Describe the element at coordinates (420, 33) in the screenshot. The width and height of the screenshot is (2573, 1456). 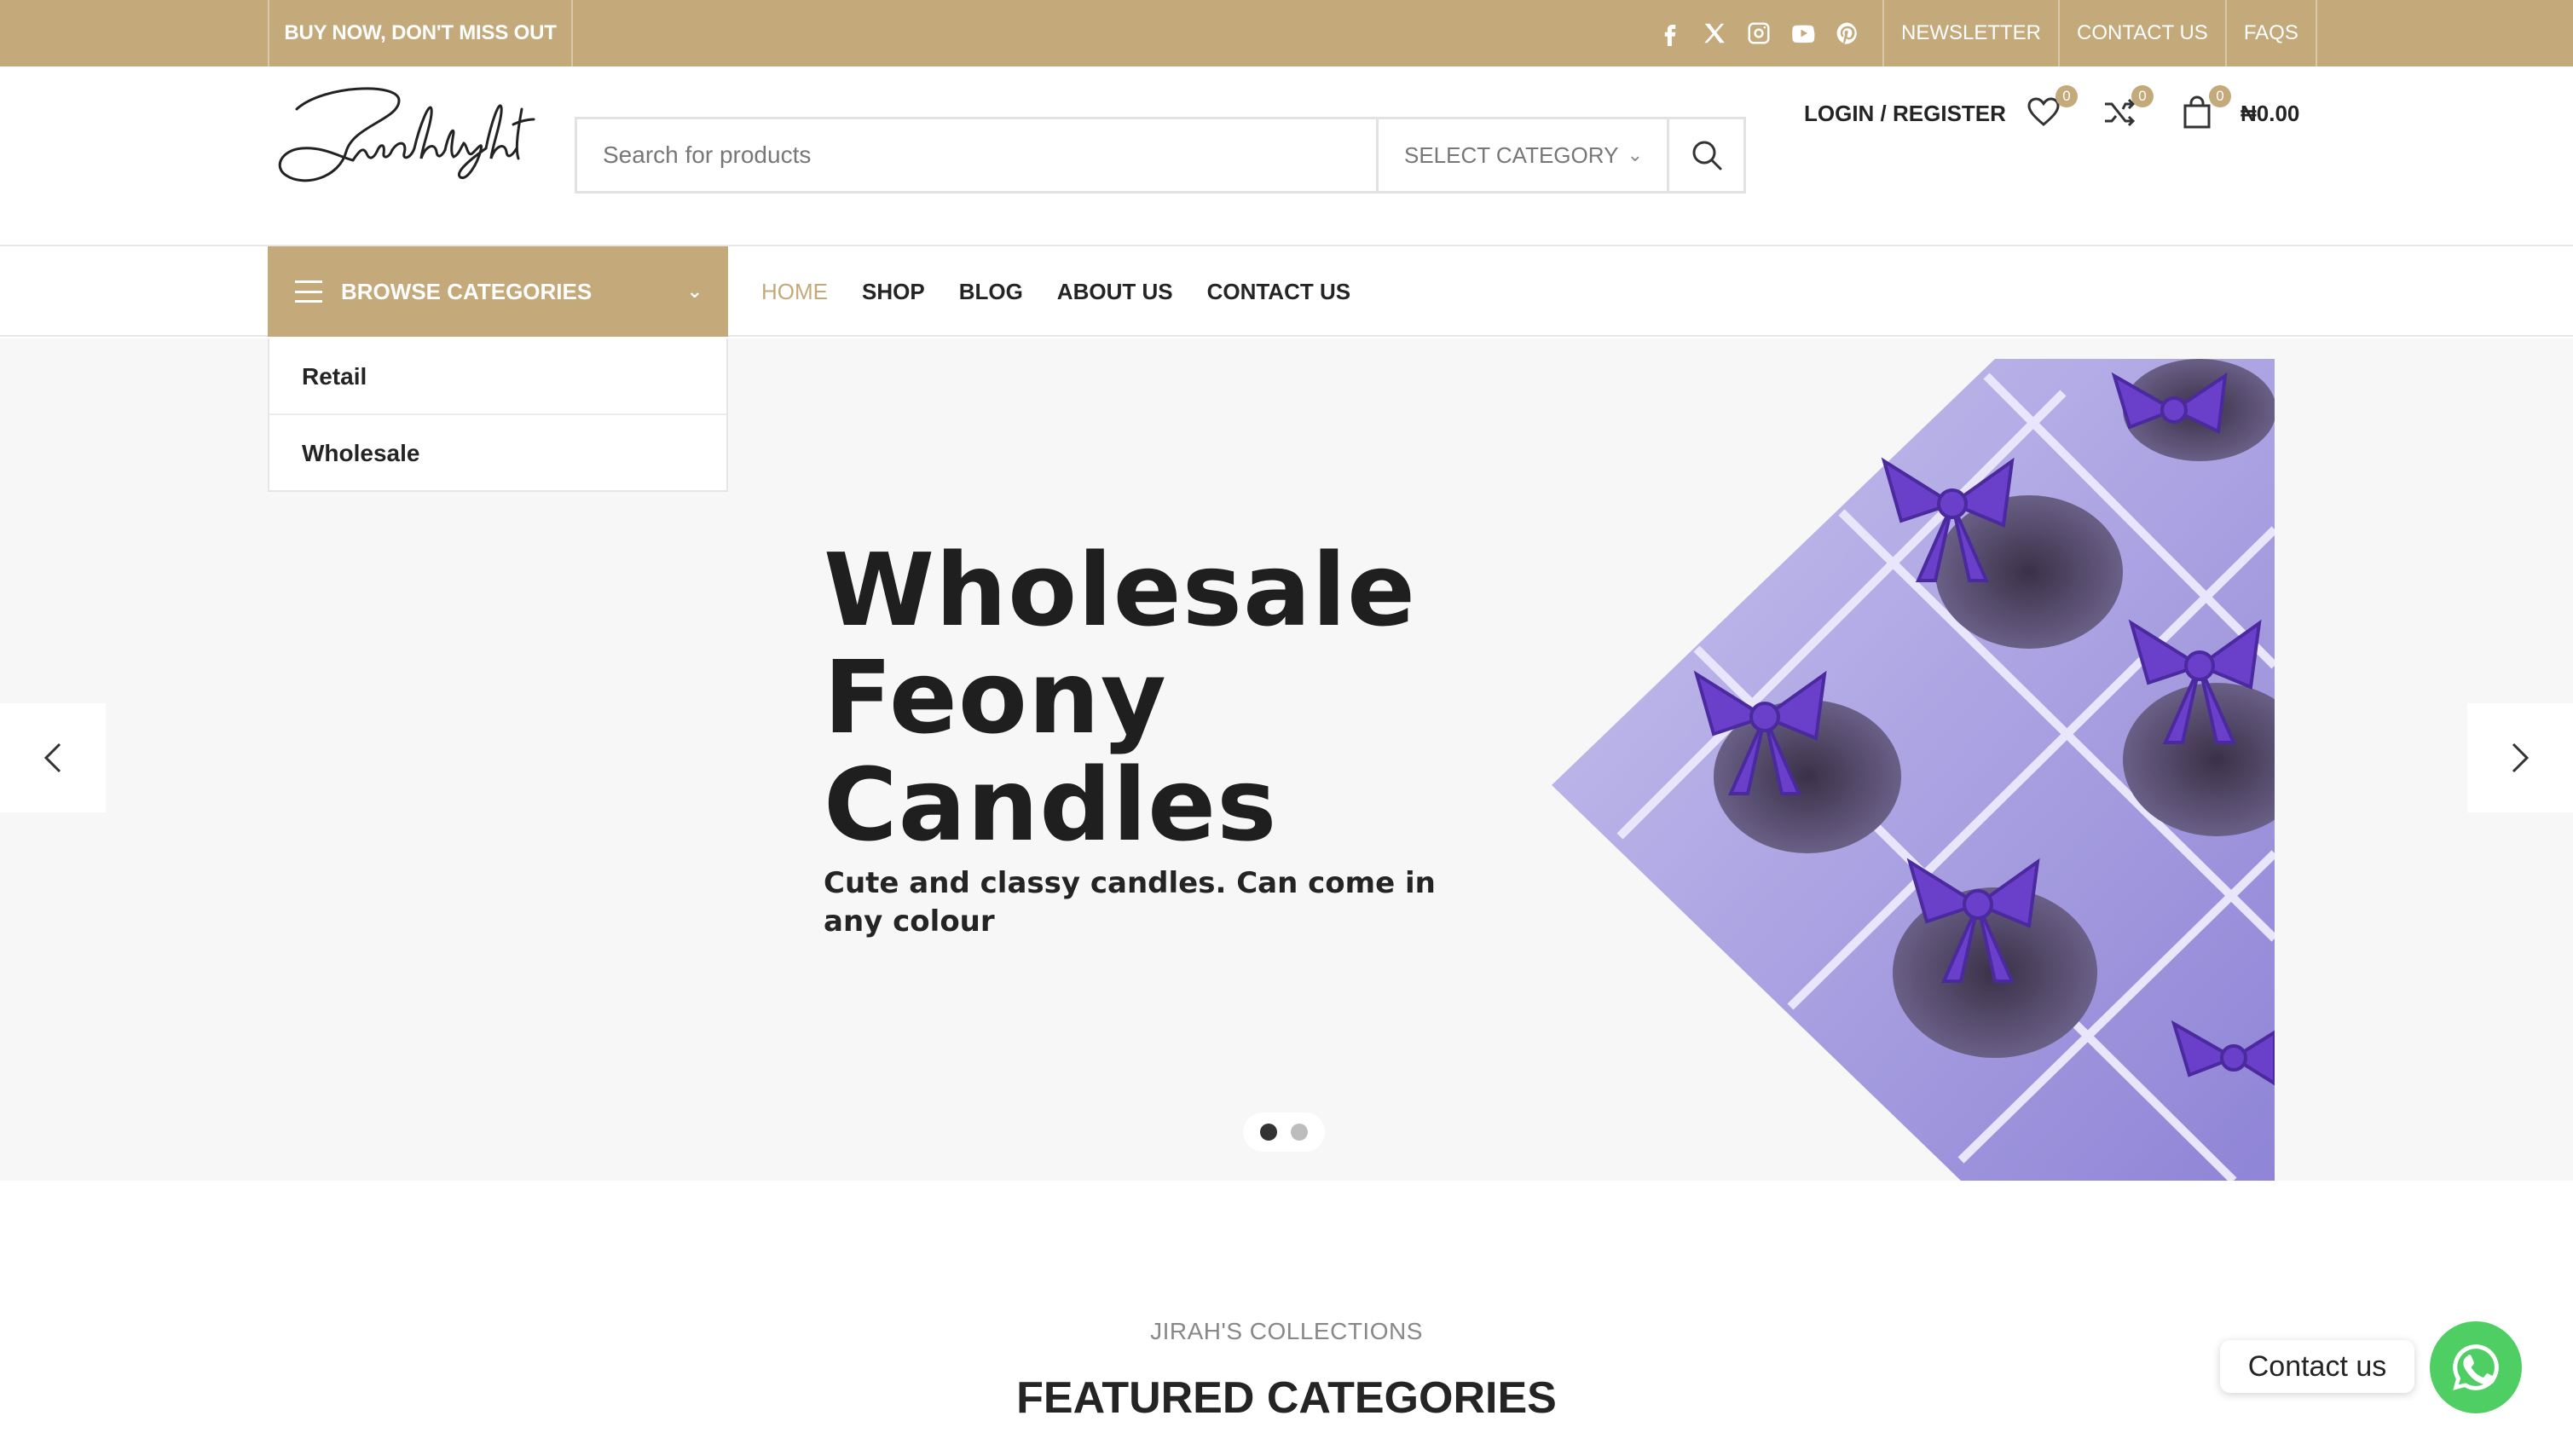
I see `promo-text: BUY NOW, DON'T MISS OUT` at that location.